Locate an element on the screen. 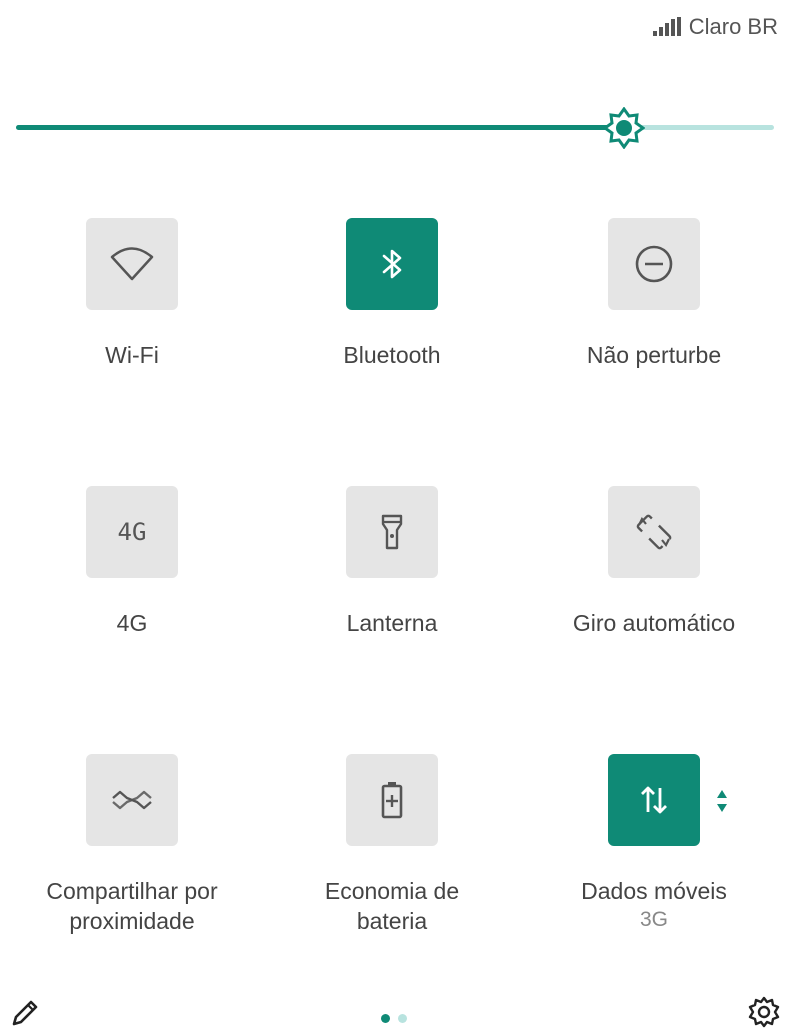  tile-label-line2: proximidade is located at coordinates (132, 921).